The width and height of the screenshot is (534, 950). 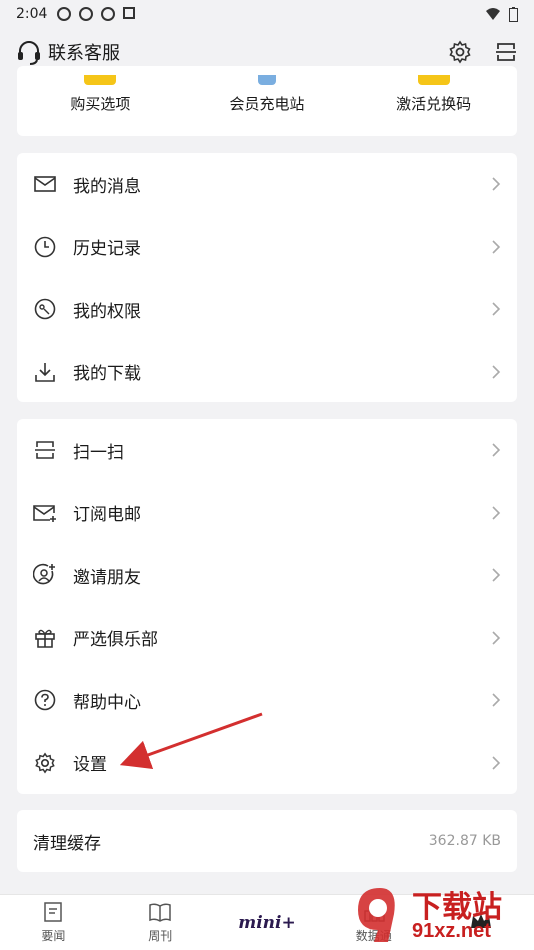 What do you see at coordinates (53, 936) in the screenshot?
I see `tab-label: 要闻` at bounding box center [53, 936].